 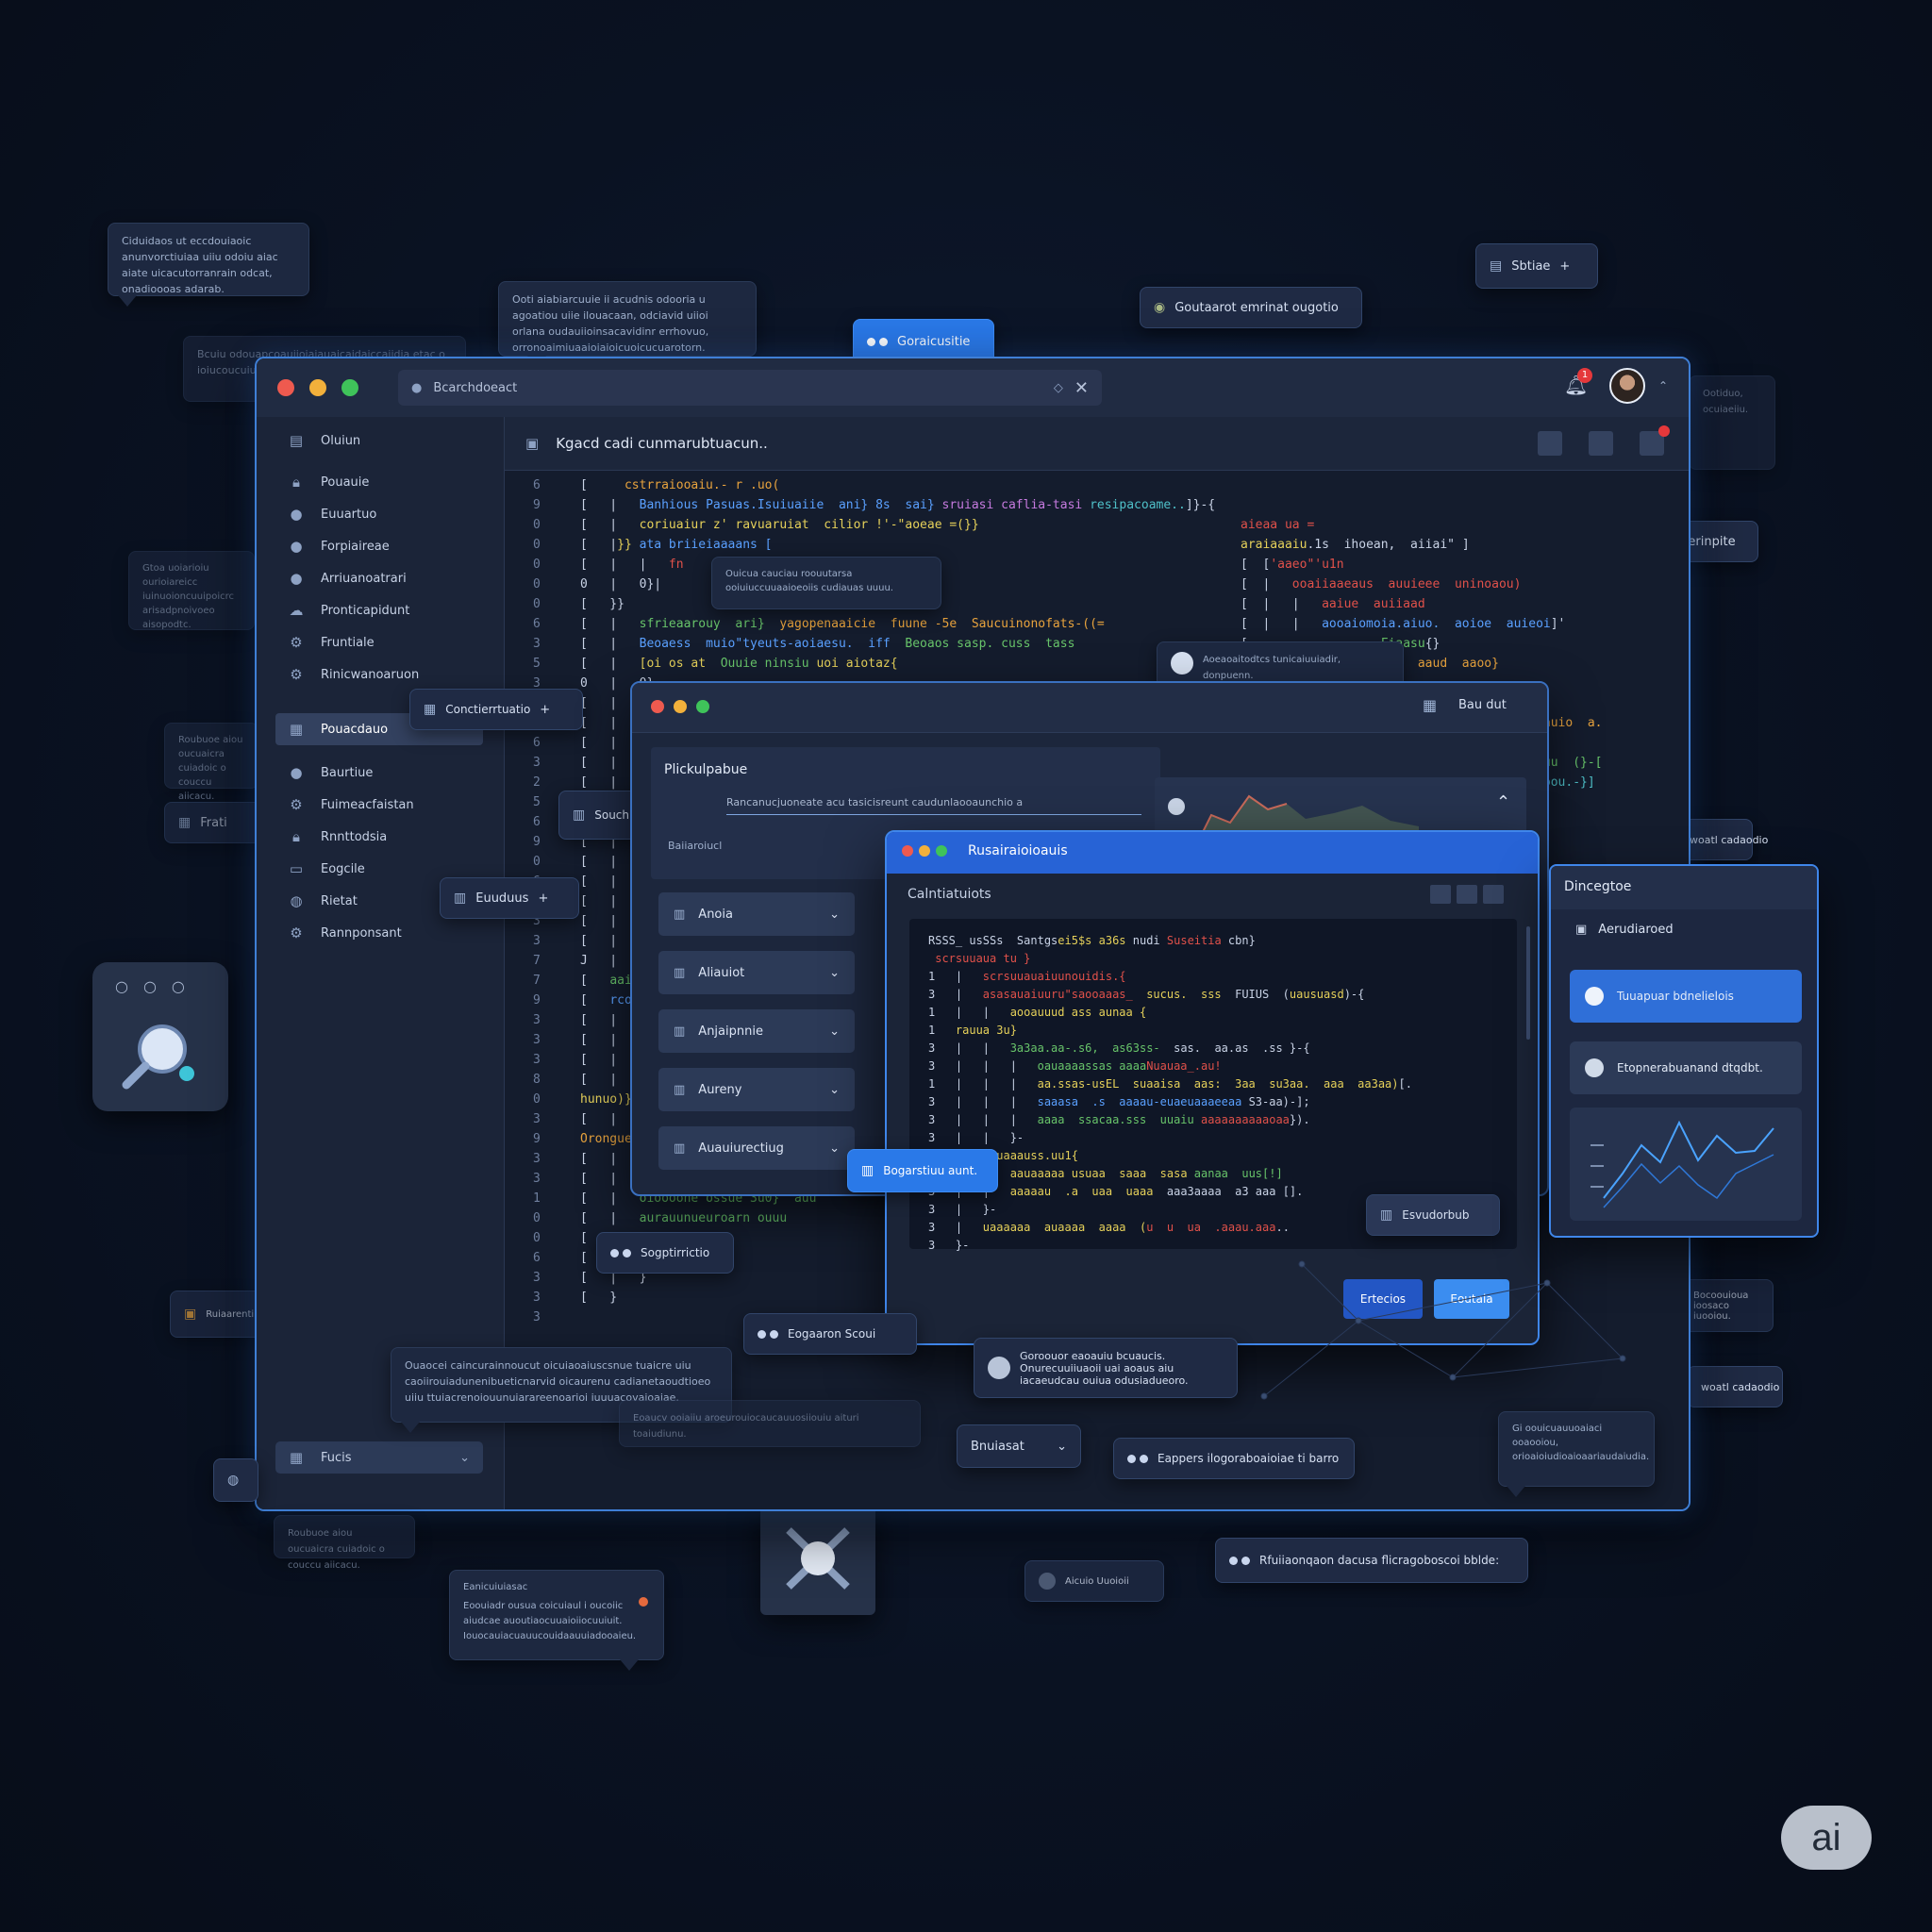 What do you see at coordinates (379, 578) in the screenshot?
I see `sidebar-item: ● Arriuanoatrari` at bounding box center [379, 578].